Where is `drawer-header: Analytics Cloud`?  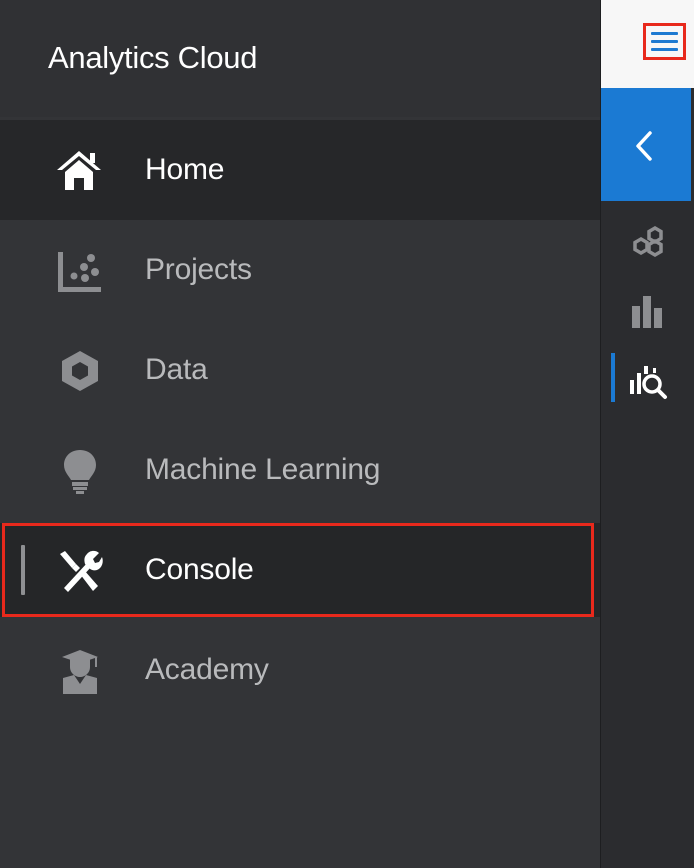
drawer-header: Analytics Cloud is located at coordinates (300, 58).